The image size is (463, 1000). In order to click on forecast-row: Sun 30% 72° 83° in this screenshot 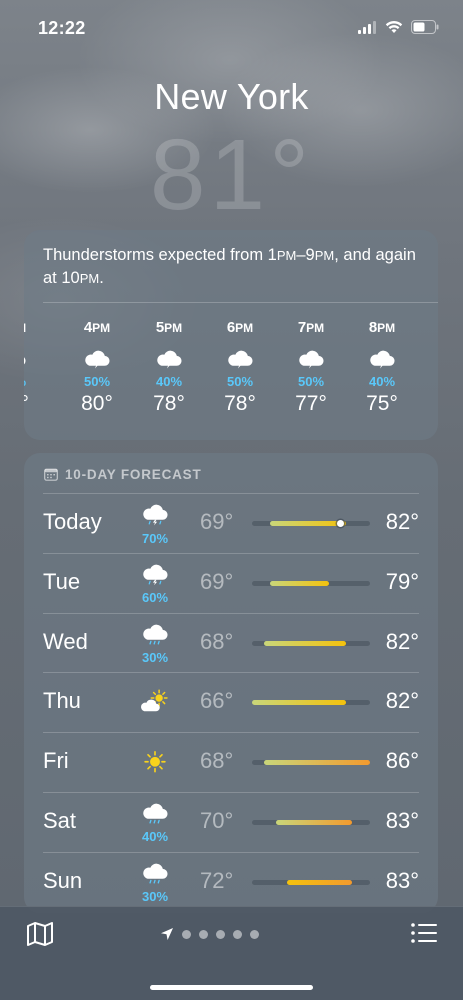, I will do `click(231, 881)`.